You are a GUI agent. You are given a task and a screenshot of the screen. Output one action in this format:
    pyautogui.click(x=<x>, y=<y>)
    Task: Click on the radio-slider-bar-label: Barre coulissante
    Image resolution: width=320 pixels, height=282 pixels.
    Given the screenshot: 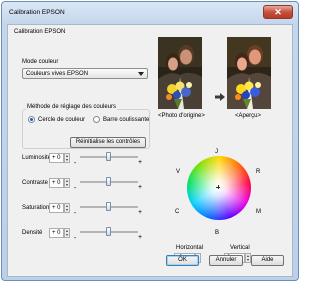 What is the action you would take?
    pyautogui.click(x=126, y=120)
    